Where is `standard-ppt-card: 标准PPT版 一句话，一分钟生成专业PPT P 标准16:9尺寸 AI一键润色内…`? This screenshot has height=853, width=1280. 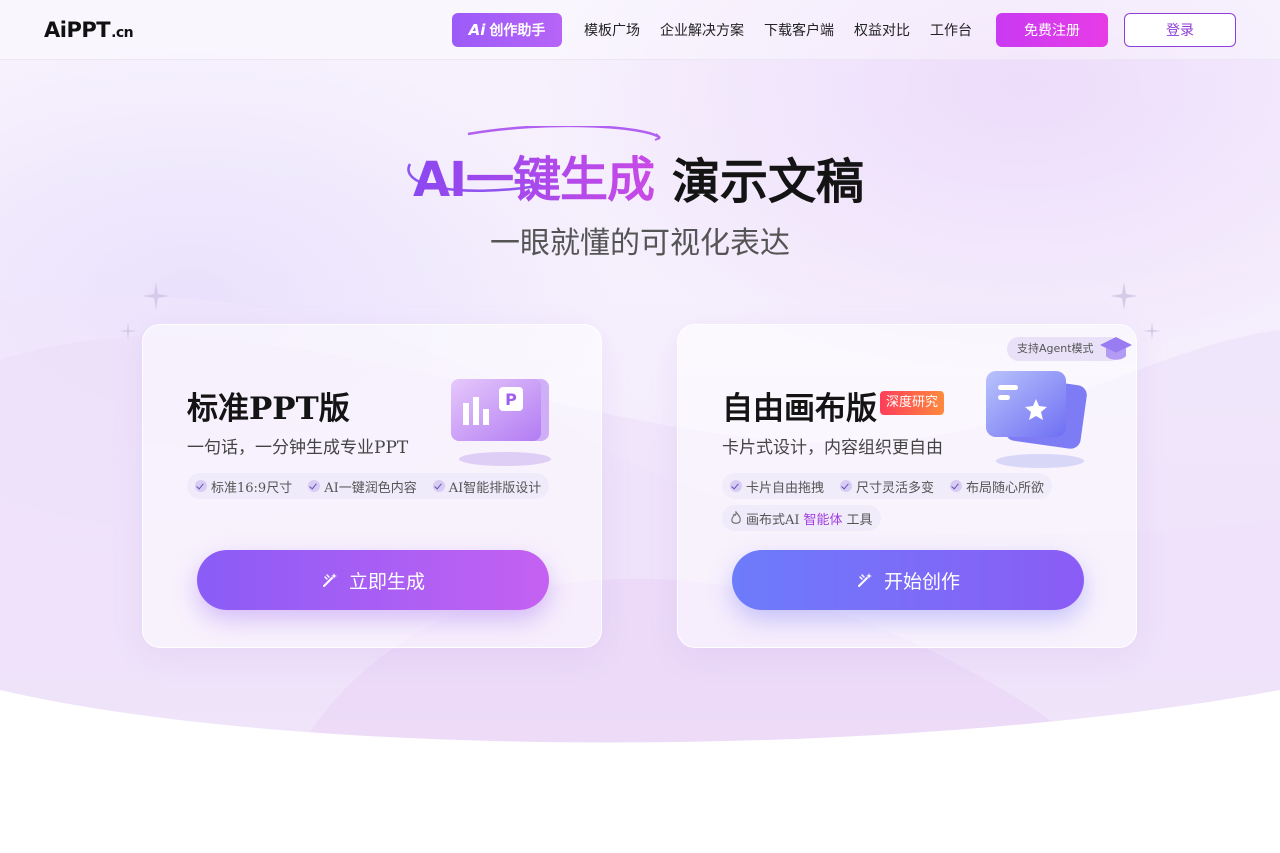 standard-ppt-card: 标准PPT版 一句话，一分钟生成专业PPT P 标准16:9尺寸 AI一键润色内… is located at coordinates (372, 486).